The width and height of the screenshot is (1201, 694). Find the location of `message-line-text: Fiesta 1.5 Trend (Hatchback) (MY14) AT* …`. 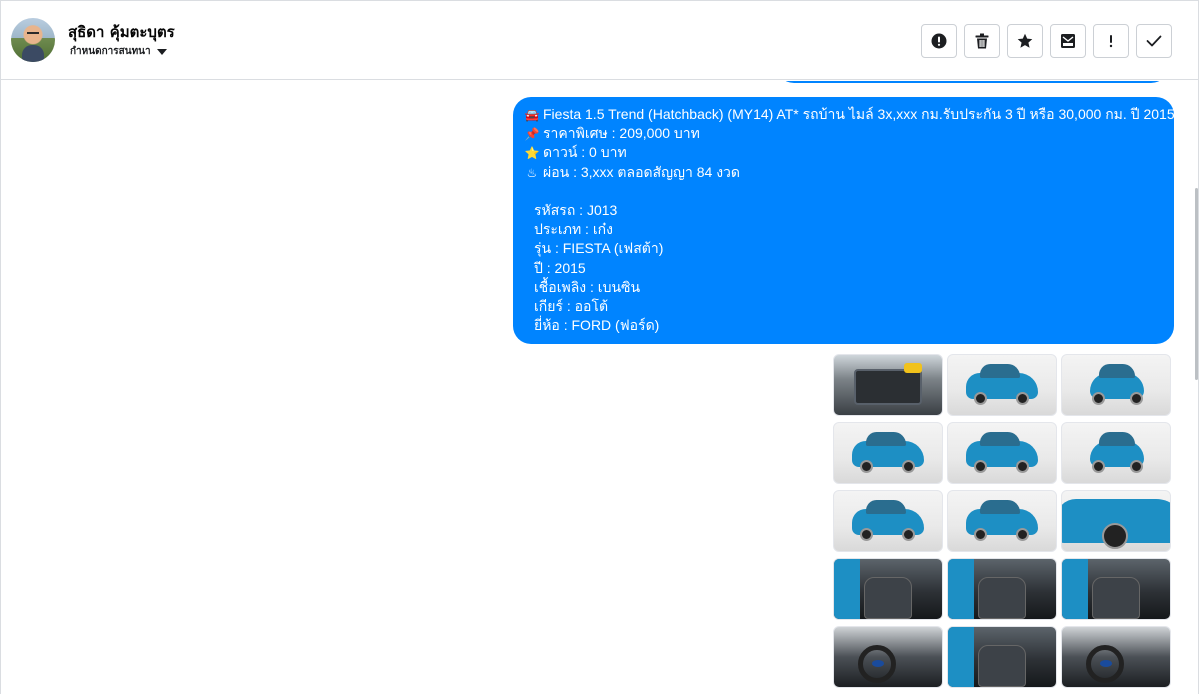

message-line-text: Fiesta 1.5 Trend (Hatchback) (MY14) AT* … is located at coordinates (859, 114).